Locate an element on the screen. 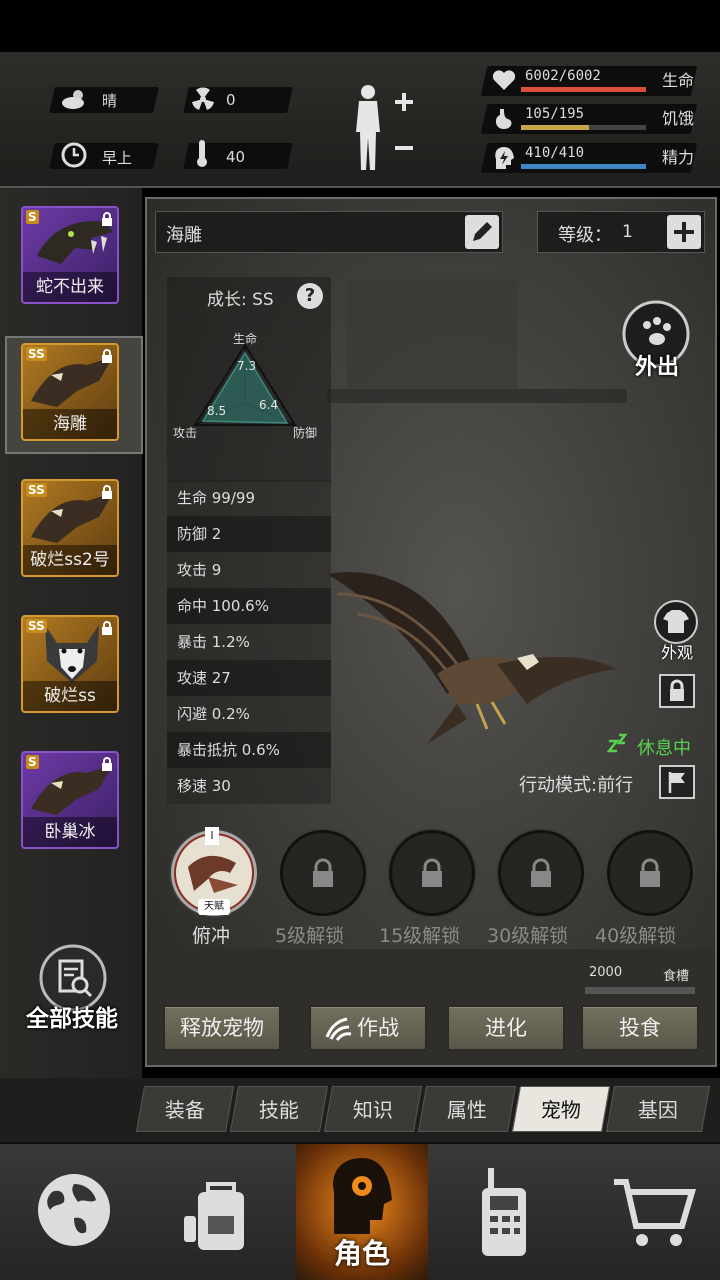 The width and height of the screenshot is (720, 1280). category-tabs: 装备 技能 知识 属性 宠物 基因 is located at coordinates (360, 1110).